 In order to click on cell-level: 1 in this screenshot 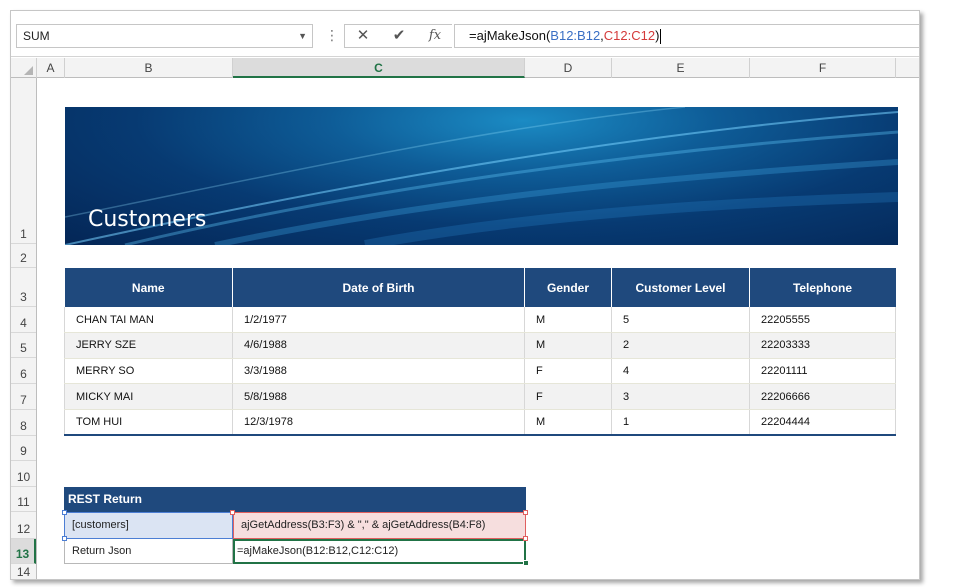, I will do `click(680, 422)`.